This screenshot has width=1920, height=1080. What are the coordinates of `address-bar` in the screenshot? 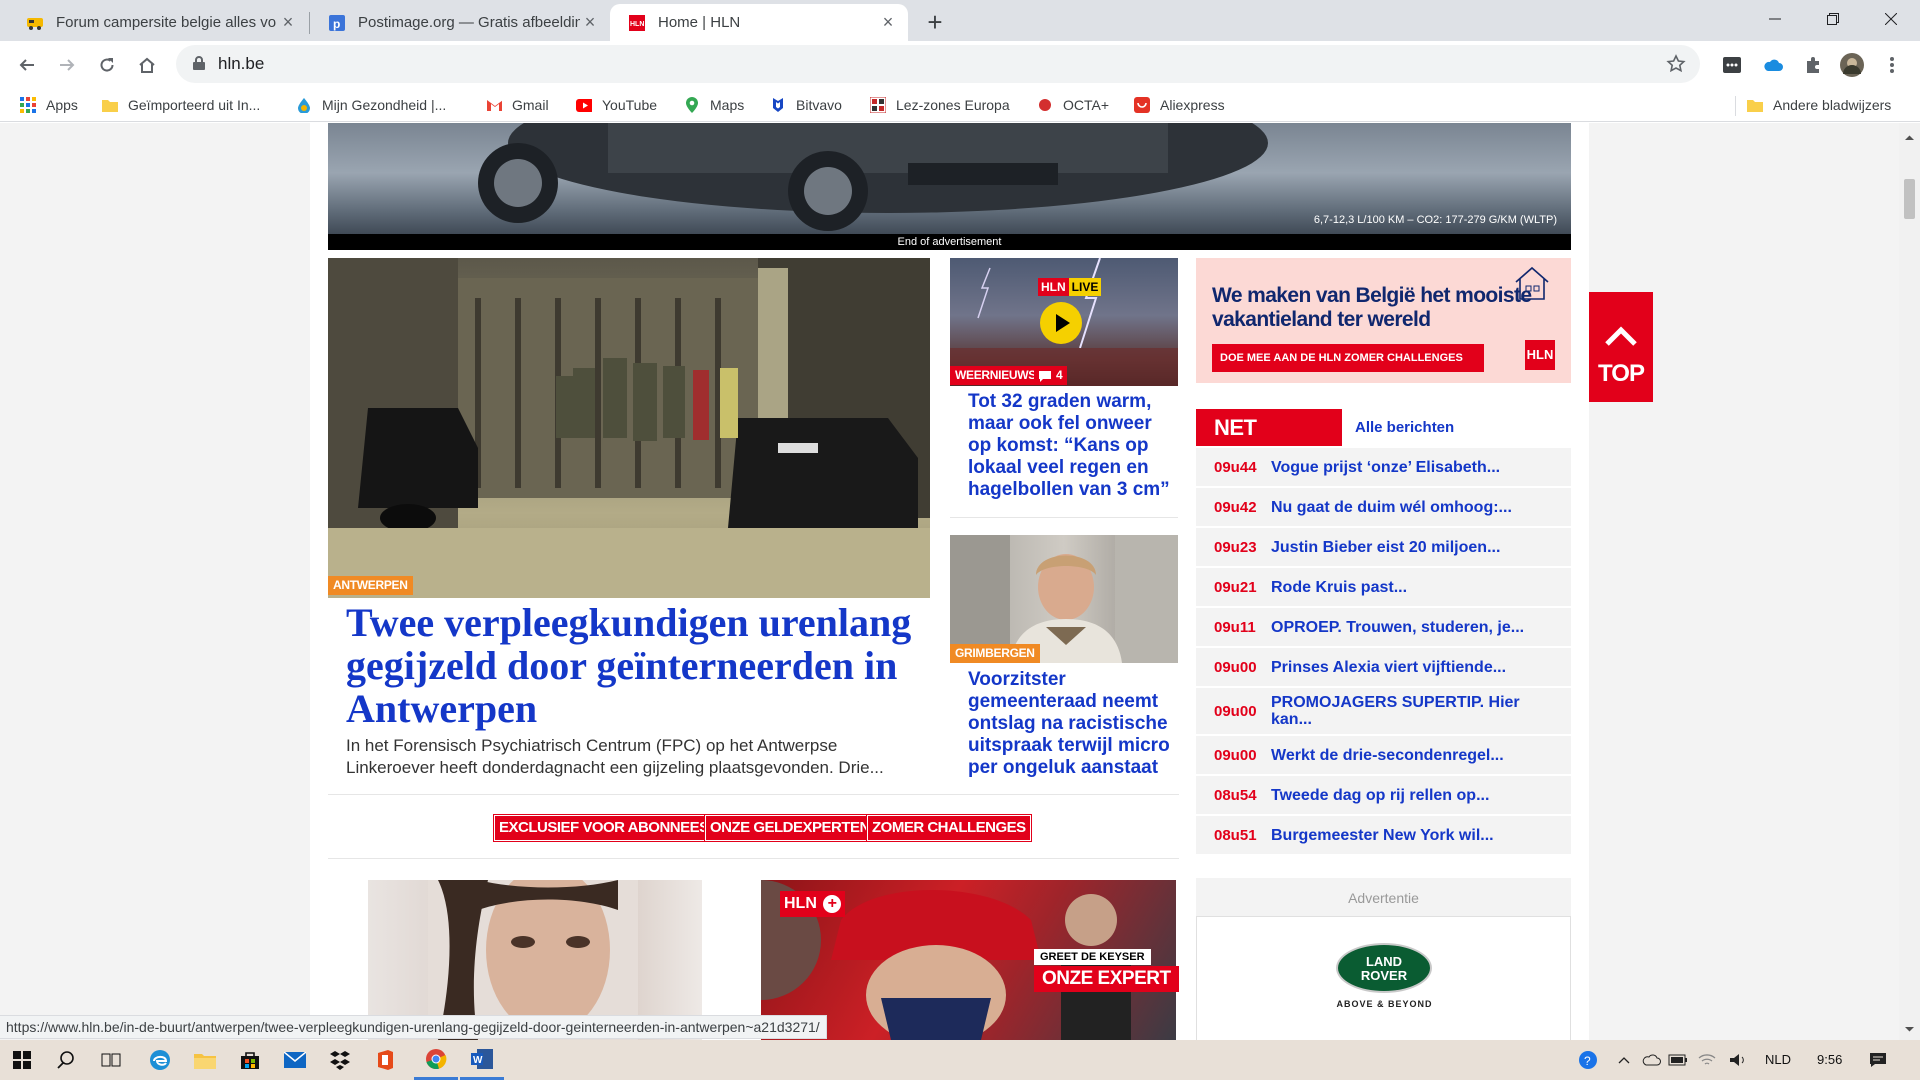 It's located at (938, 64).